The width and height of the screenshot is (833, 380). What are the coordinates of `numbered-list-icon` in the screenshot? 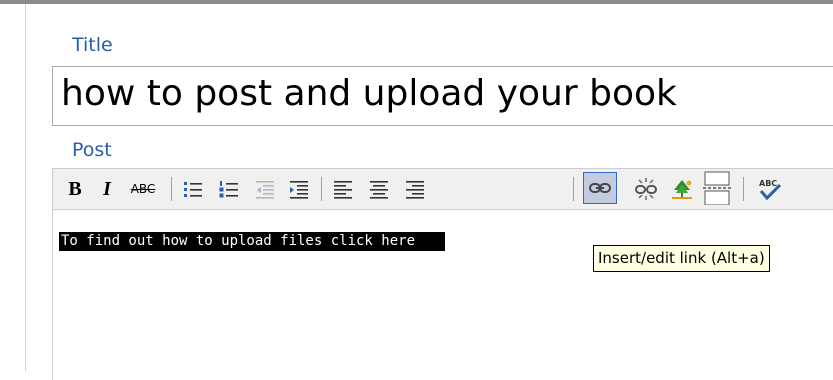 It's located at (228, 189).